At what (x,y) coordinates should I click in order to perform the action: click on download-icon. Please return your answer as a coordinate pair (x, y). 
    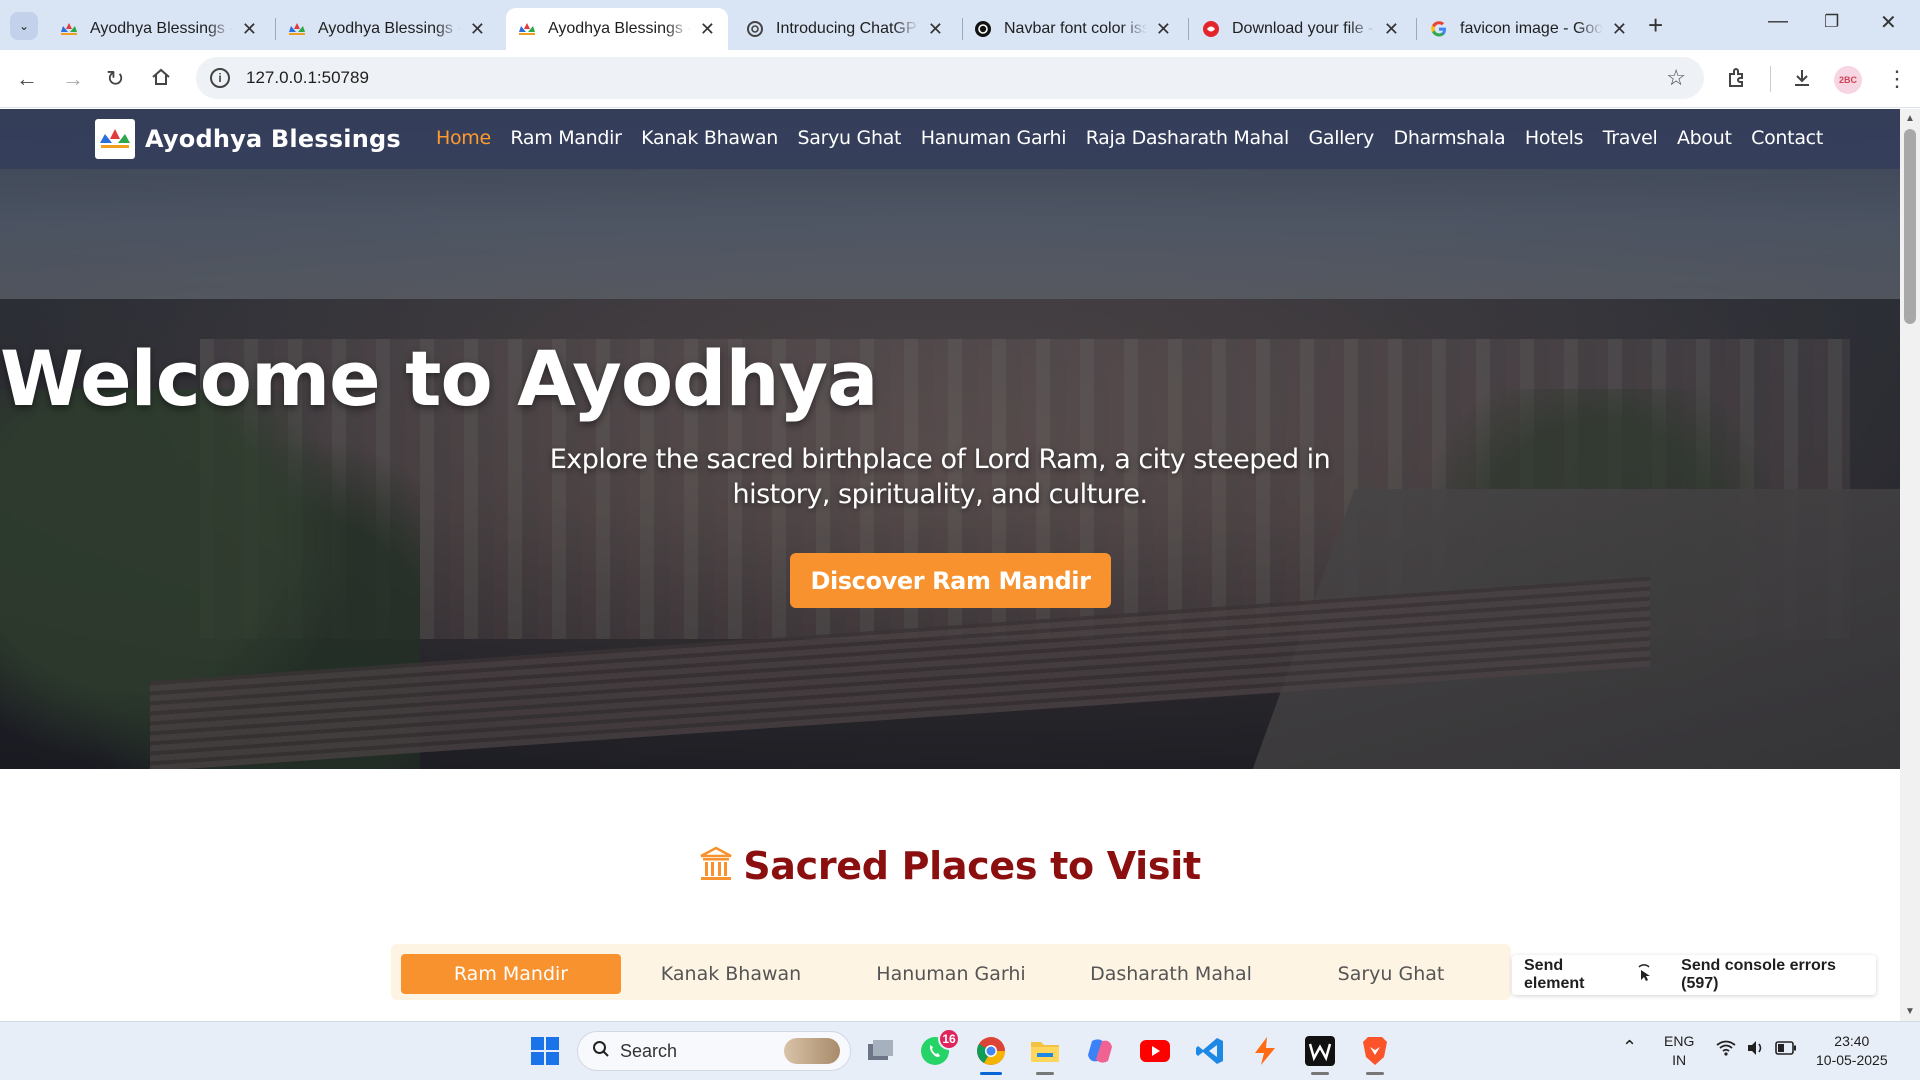
    Looking at the image, I should click on (1802, 81).